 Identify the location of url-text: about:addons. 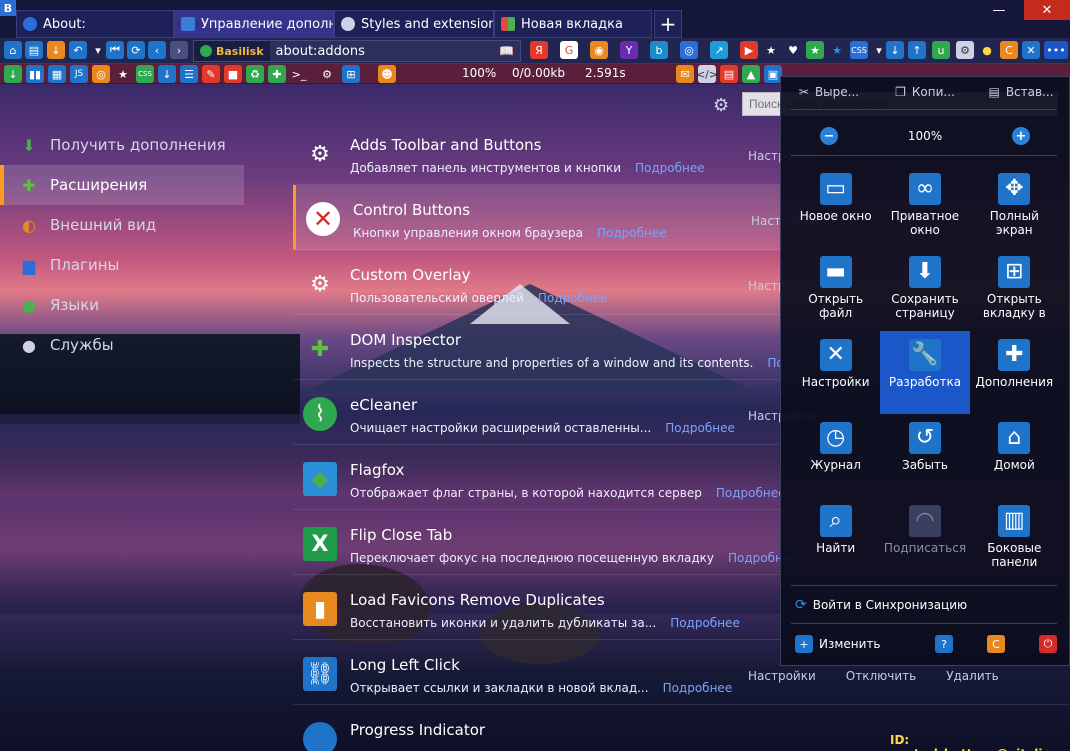
(317, 51).